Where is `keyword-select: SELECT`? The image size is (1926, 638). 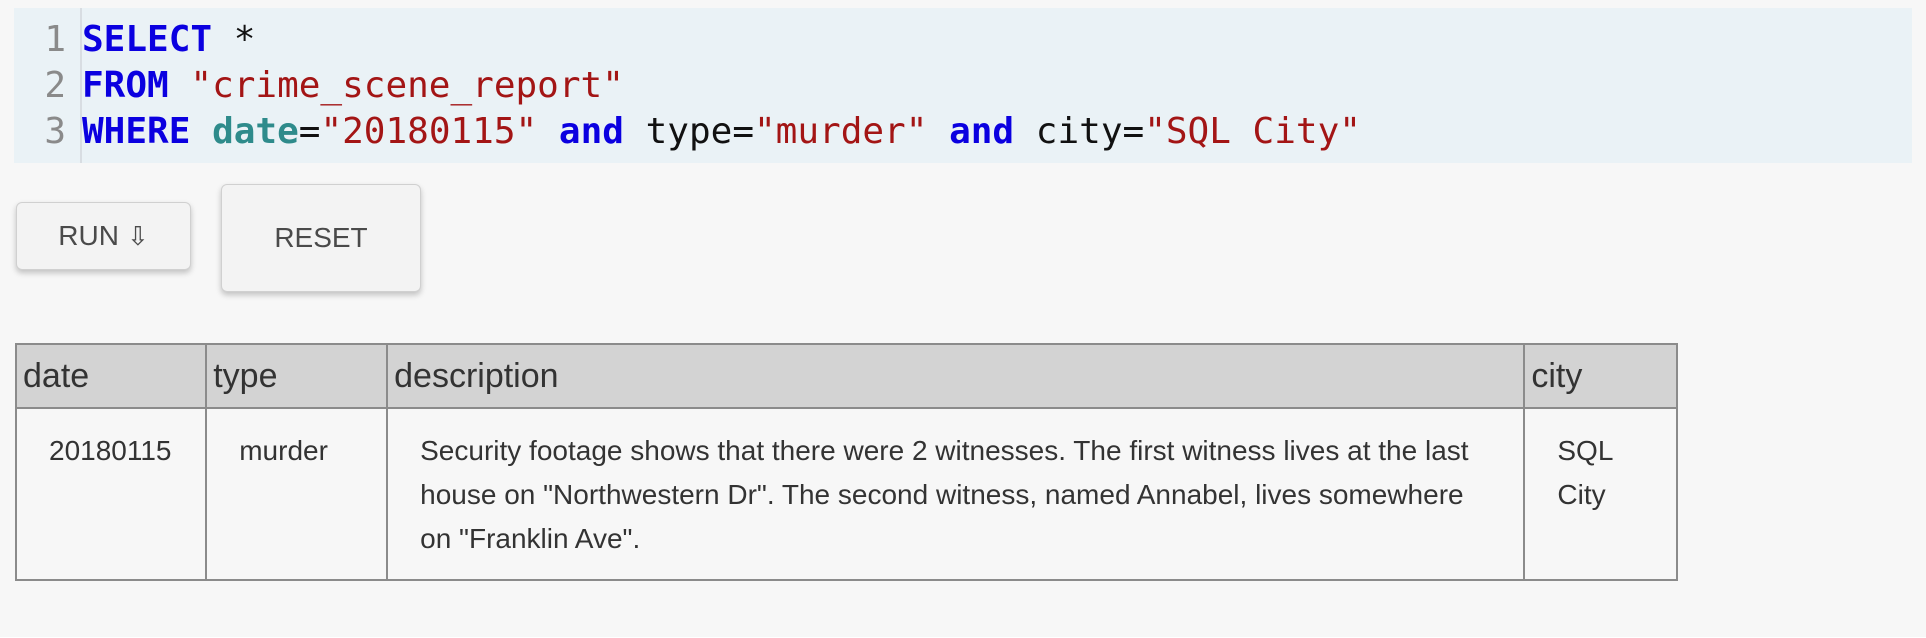
keyword-select: SELECT is located at coordinates (147, 39).